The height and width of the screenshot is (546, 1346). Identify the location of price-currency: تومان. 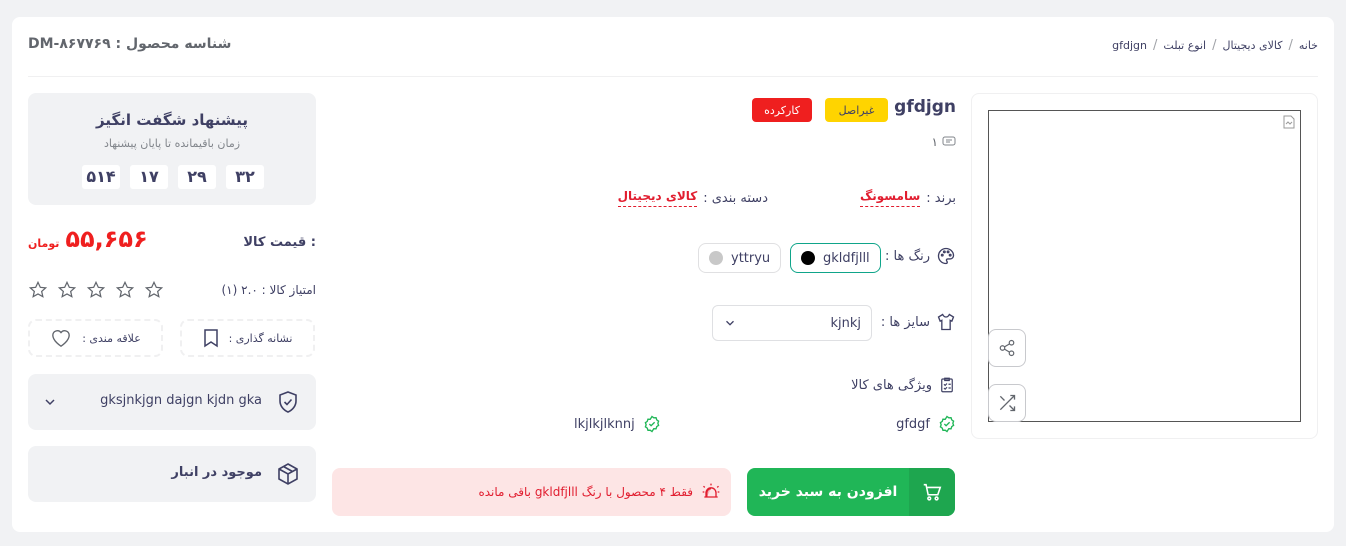
(44, 243).